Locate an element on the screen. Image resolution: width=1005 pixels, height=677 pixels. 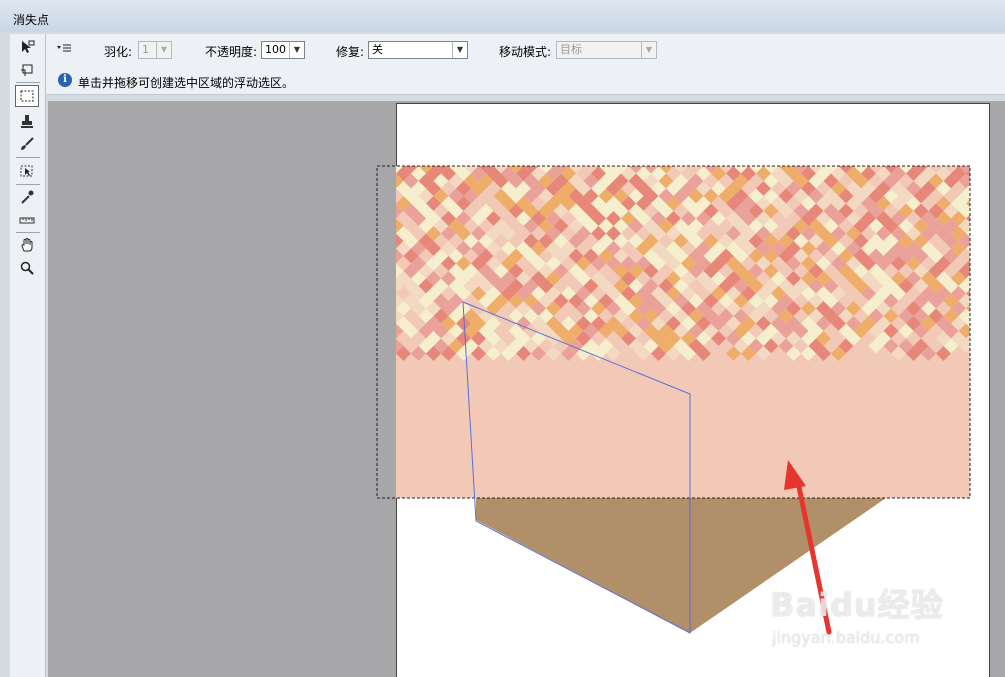
watermark: Baidu经验 jingyan.baidu.com is located at coordinates (857, 613).